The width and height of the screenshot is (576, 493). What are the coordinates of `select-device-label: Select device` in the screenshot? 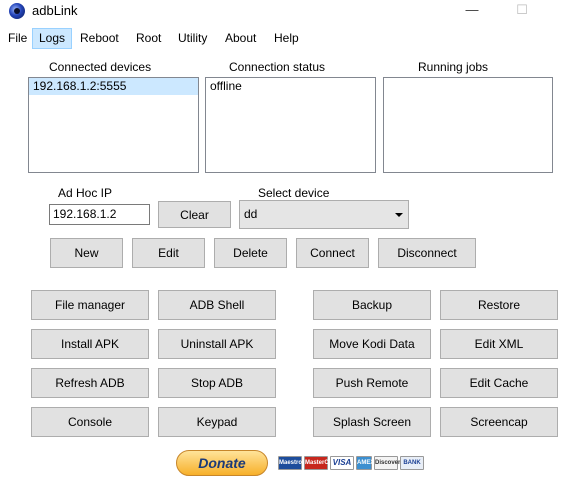 It's located at (294, 193).